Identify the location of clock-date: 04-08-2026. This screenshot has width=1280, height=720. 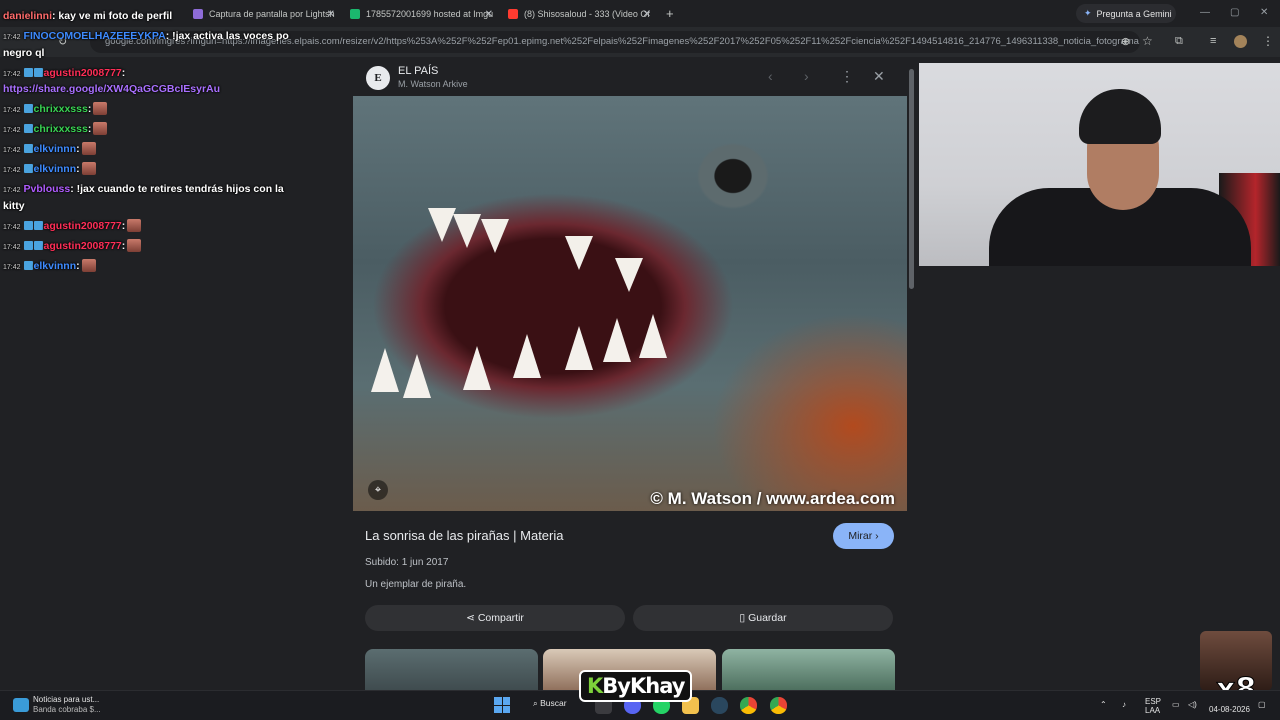
(1229, 709).